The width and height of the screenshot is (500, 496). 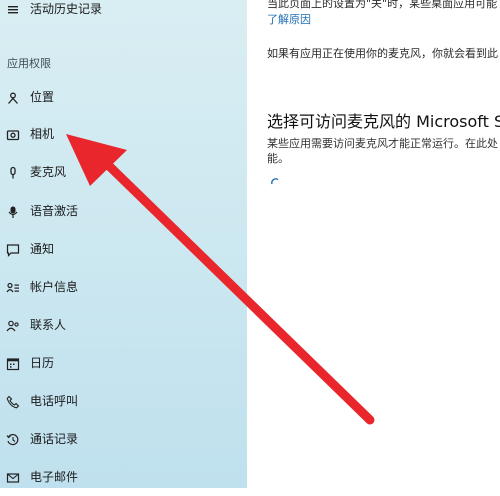 What do you see at coordinates (13, 288) in the screenshot?
I see `account-info-icon` at bounding box center [13, 288].